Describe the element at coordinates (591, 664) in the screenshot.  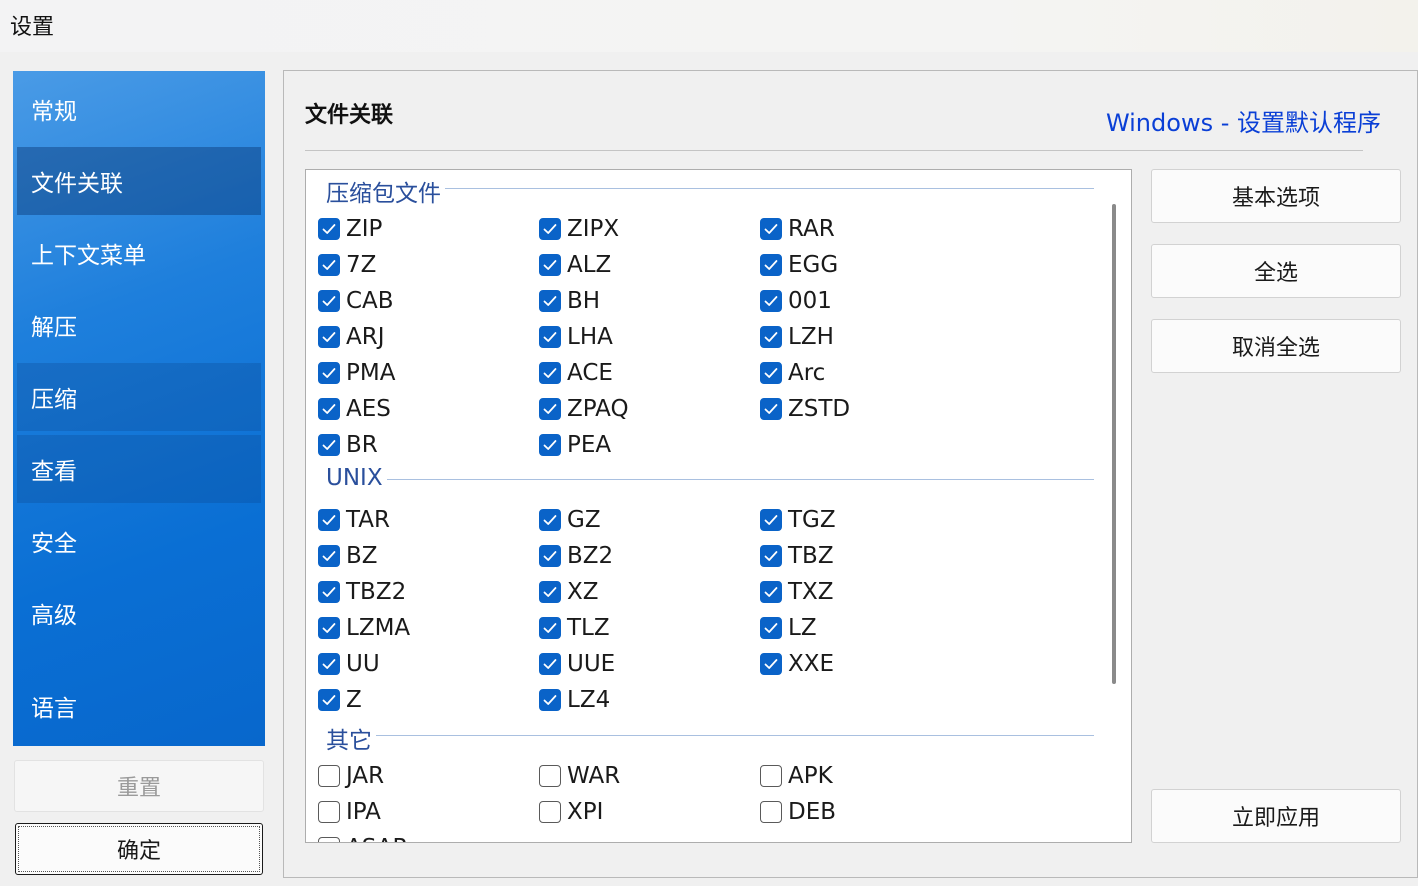
I see `file-type-label: UUE` at that location.